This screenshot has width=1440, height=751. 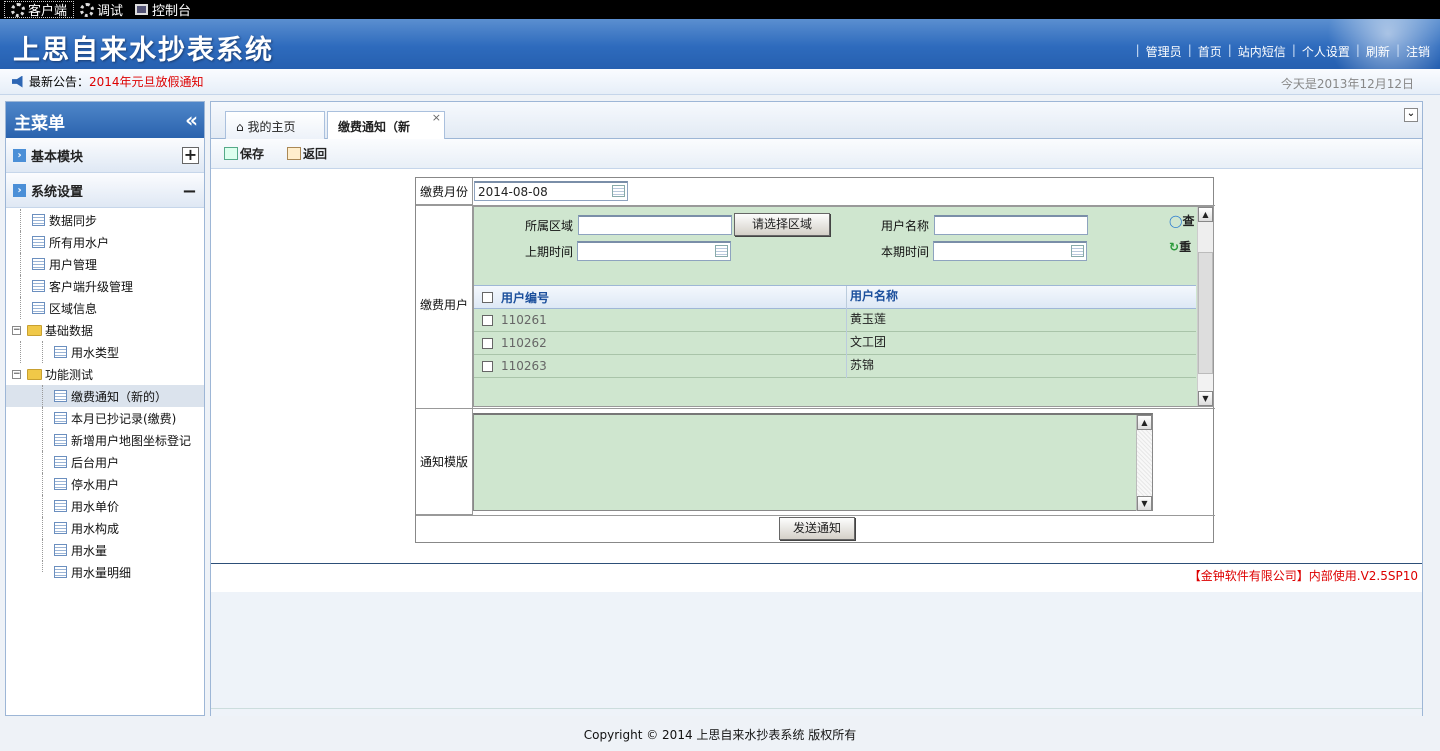 I want to click on tree-item-water-composition: 用水构成, so click(x=105, y=528).